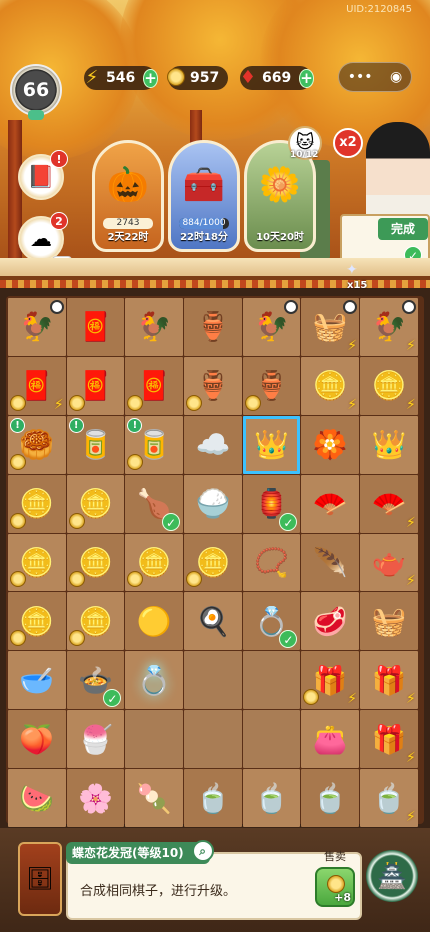  Describe the element at coordinates (330, 327) in the screenshot. I see `board-cell-basket: 🧺 ⚡` at that location.